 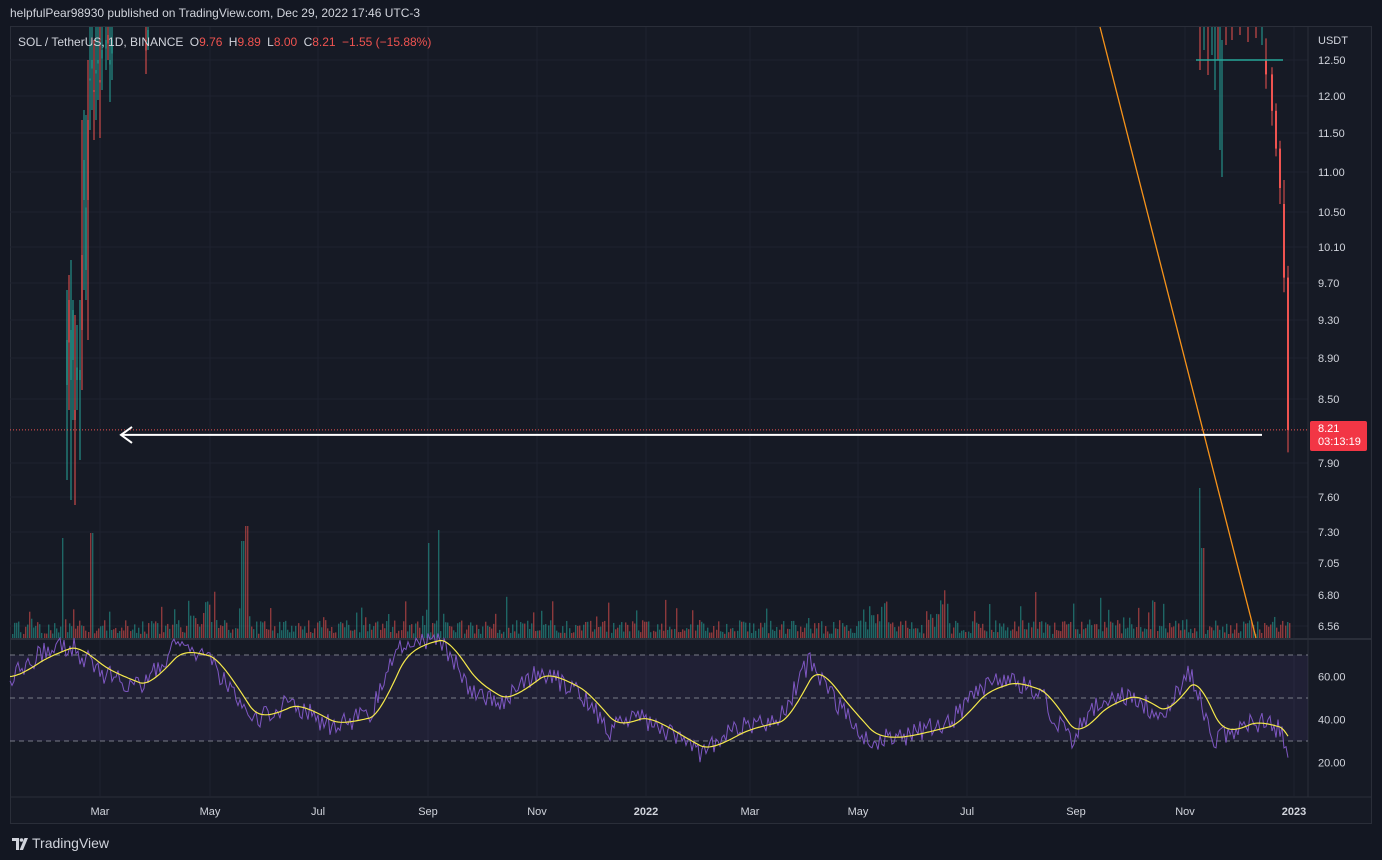 I want to click on time-tick-label: Jul, so click(x=318, y=812).